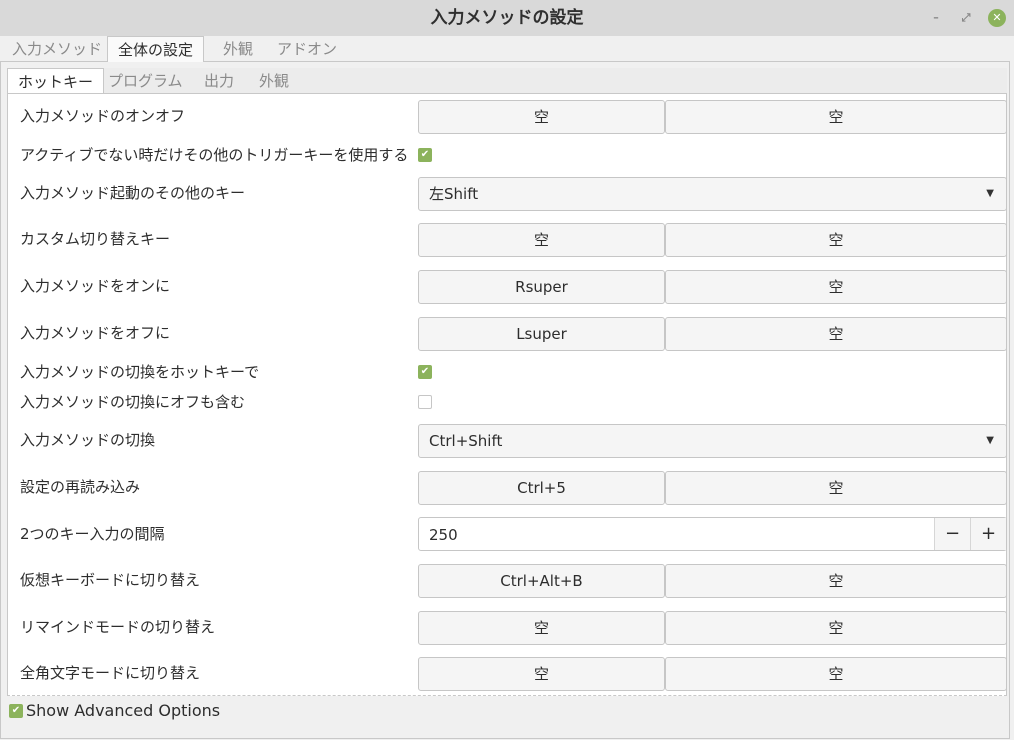 This screenshot has height=740, width=1014. What do you see at coordinates (95, 239) in the screenshot?
I see `label-custom-switch: カスタム切り替えキー` at bounding box center [95, 239].